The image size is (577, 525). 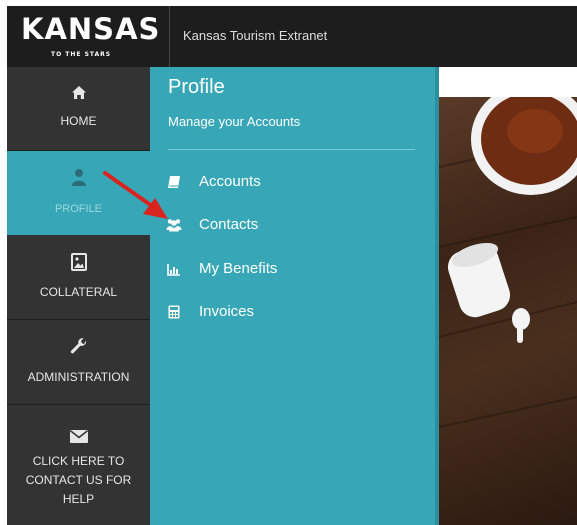 What do you see at coordinates (238, 268) in the screenshot?
I see `submenu-item-label: My Benefits` at bounding box center [238, 268].